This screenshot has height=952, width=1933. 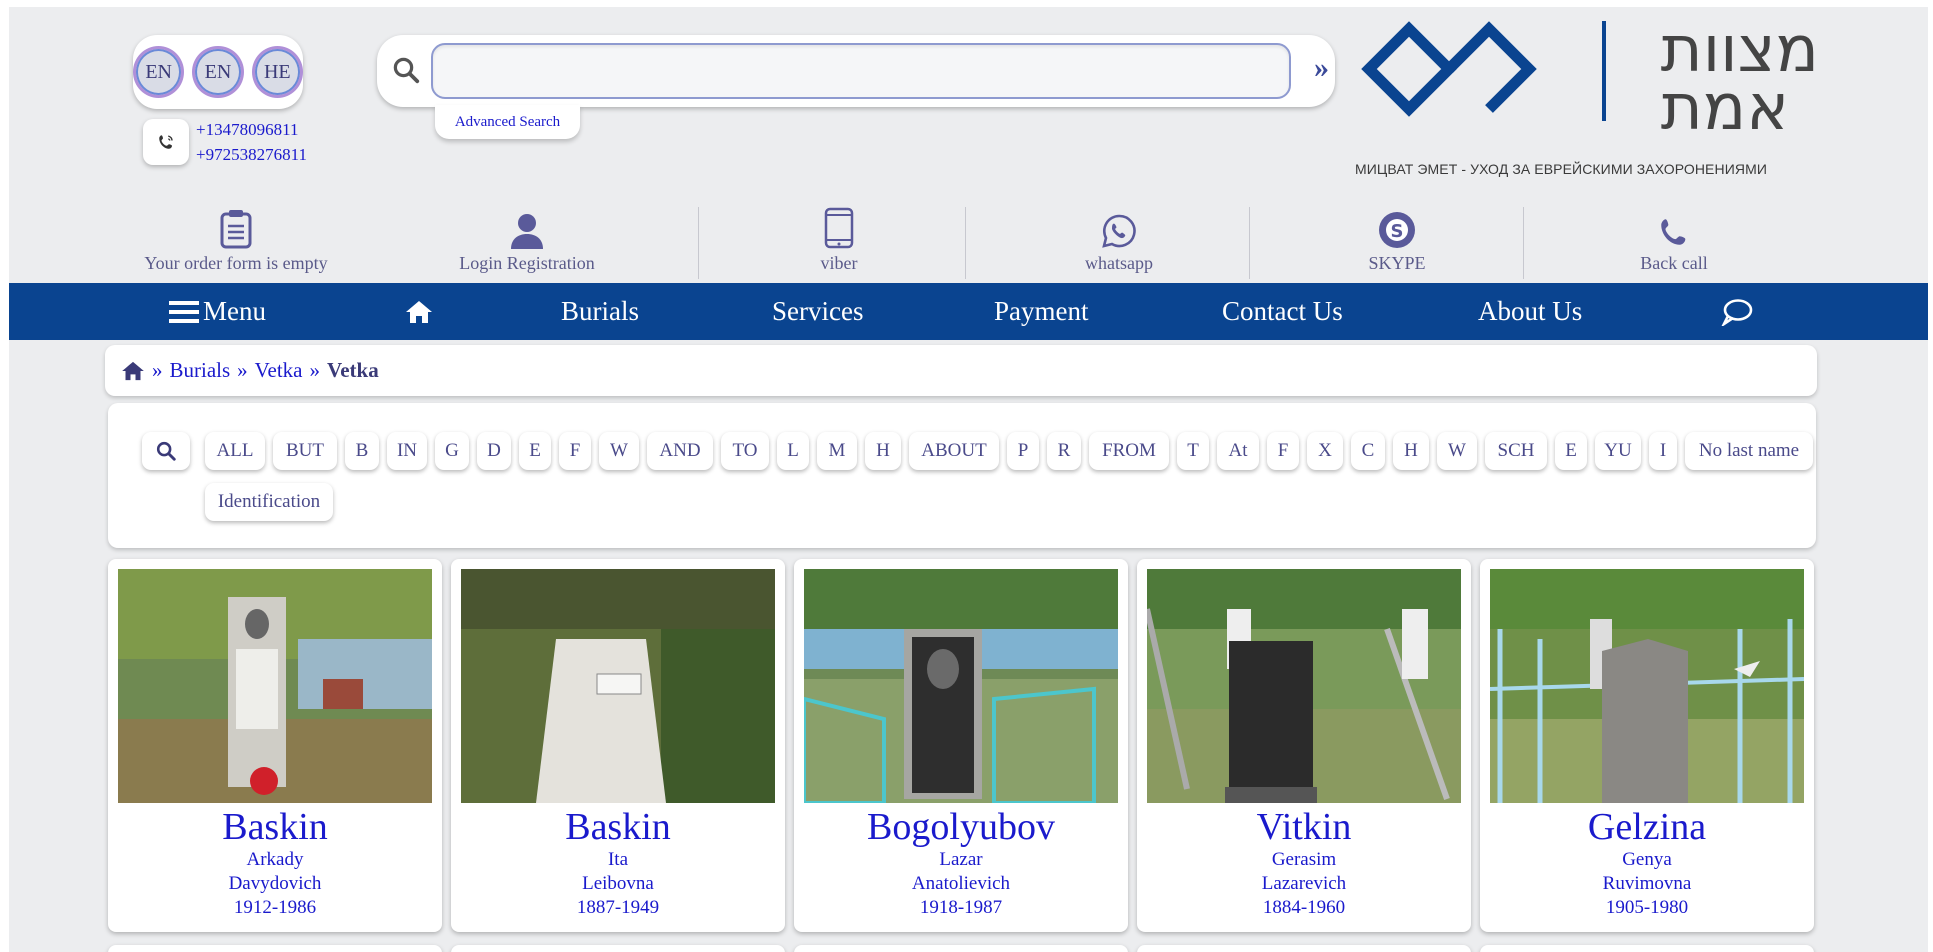 I want to click on card-patronymic: Lazarevich, so click(x=1304, y=883).